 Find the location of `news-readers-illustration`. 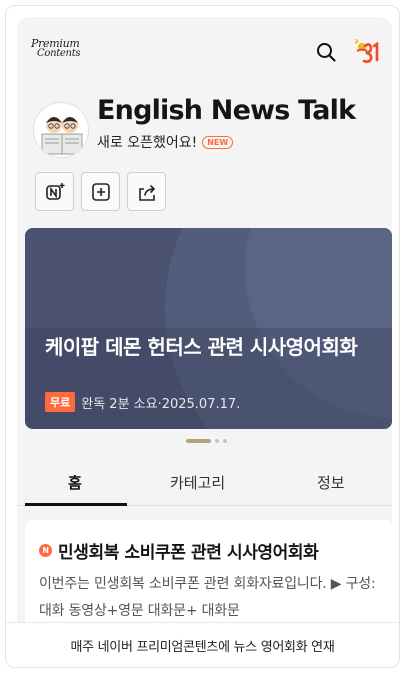

news-readers-illustration is located at coordinates (62, 136).